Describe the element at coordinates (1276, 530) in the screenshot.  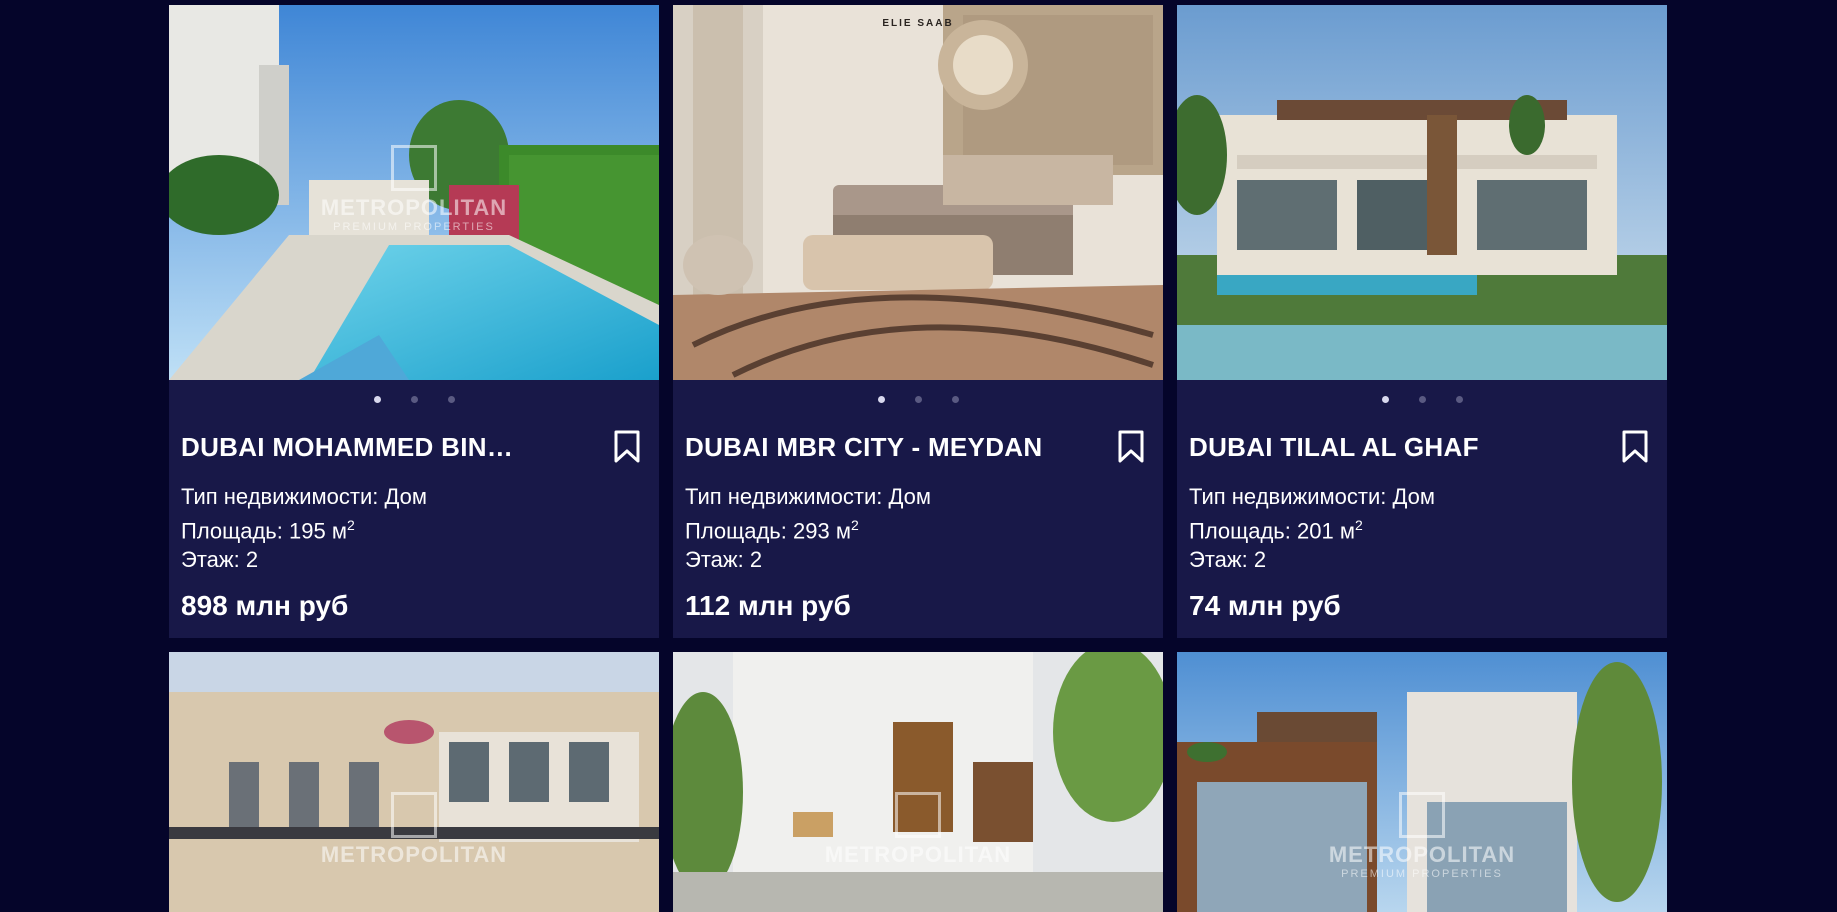
I see `area-line: Площадь: 201 м2` at that location.